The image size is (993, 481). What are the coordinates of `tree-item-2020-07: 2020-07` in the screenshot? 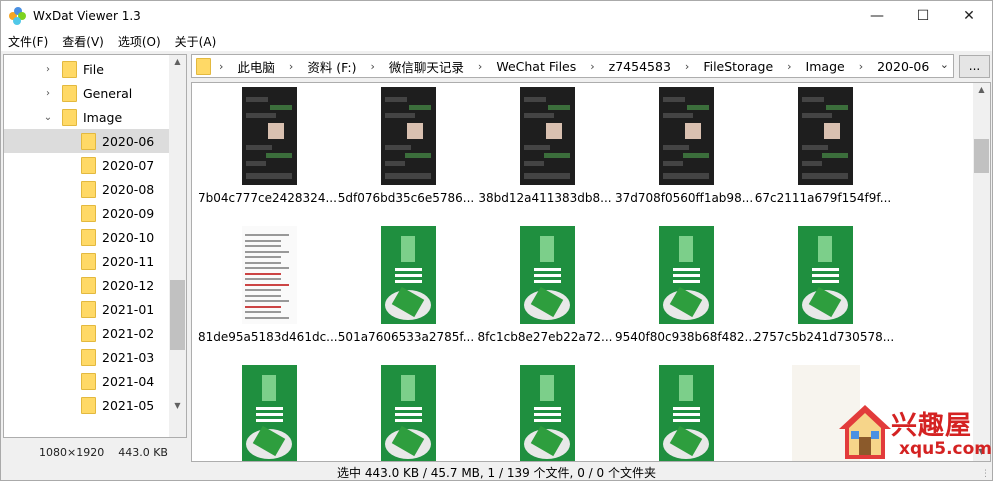 It's located at (87, 165).